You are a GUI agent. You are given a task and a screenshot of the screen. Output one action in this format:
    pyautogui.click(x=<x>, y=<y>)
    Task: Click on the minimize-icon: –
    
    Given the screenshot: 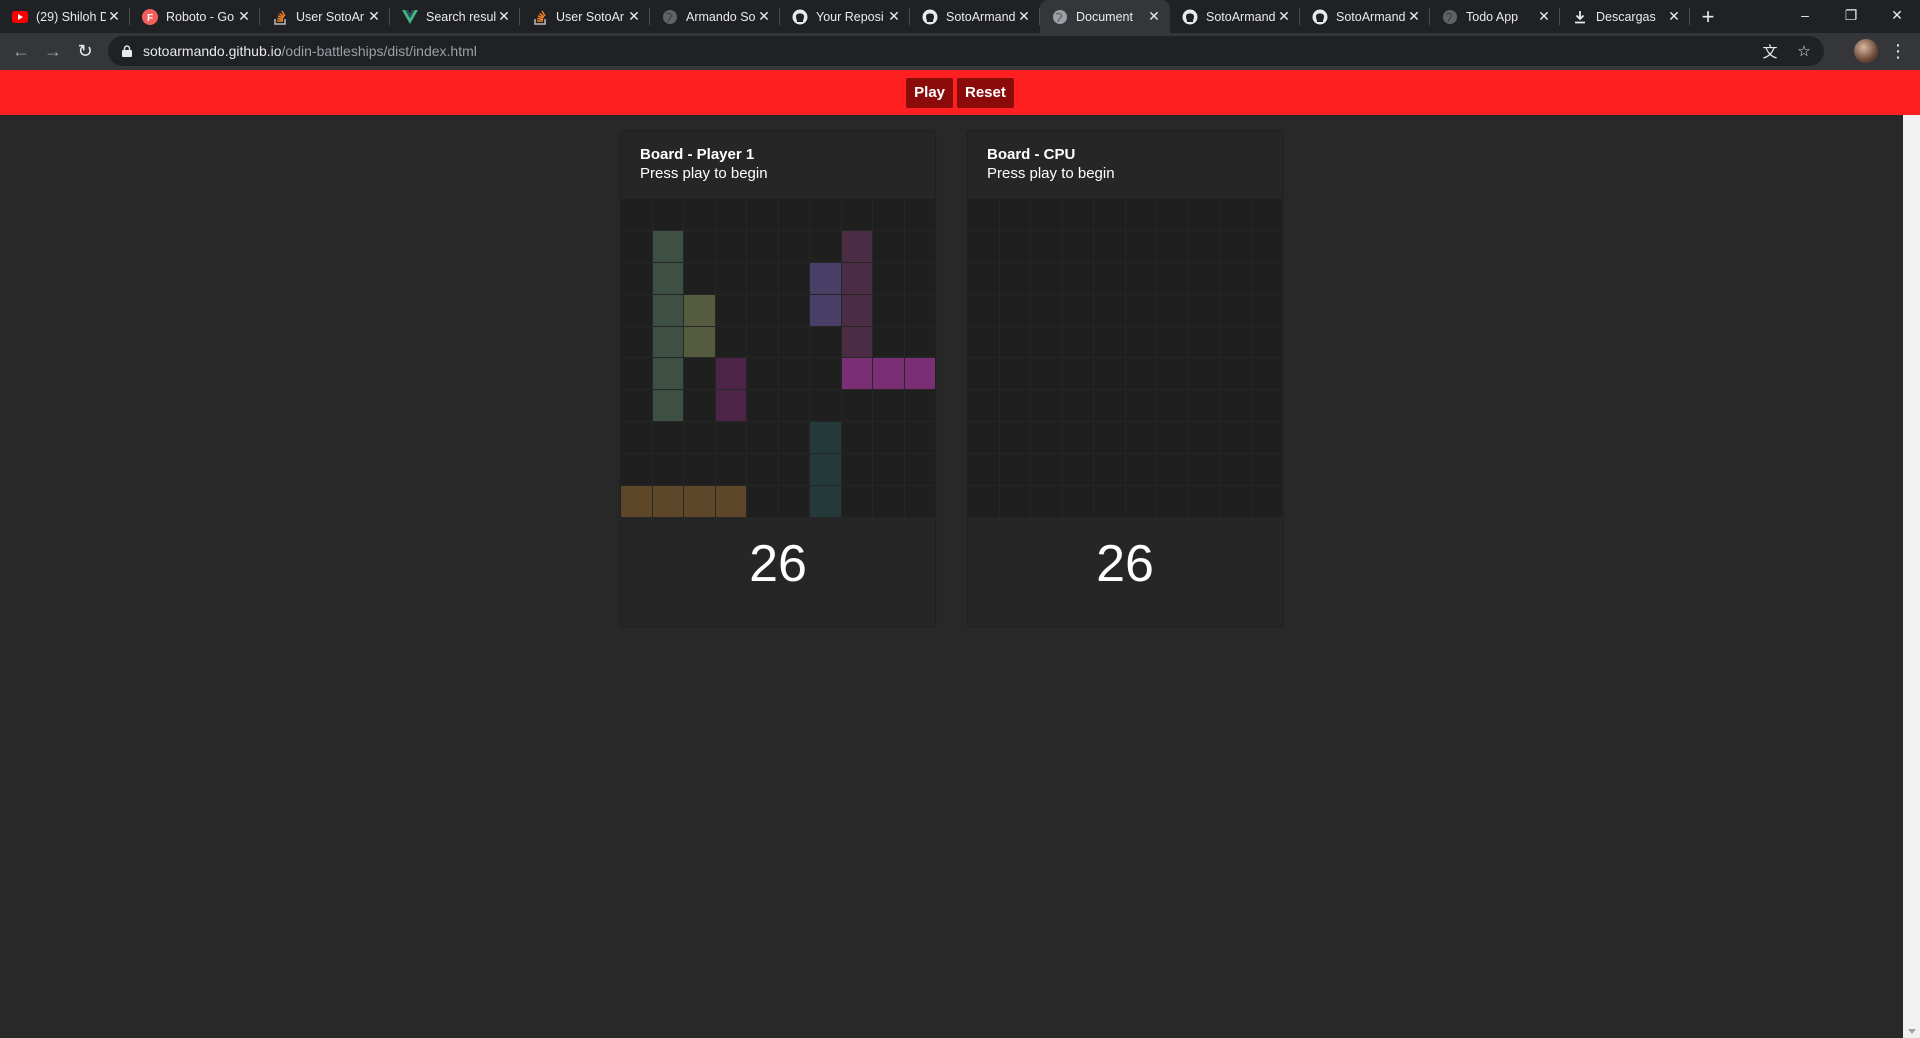 What is the action you would take?
    pyautogui.click(x=1805, y=15)
    